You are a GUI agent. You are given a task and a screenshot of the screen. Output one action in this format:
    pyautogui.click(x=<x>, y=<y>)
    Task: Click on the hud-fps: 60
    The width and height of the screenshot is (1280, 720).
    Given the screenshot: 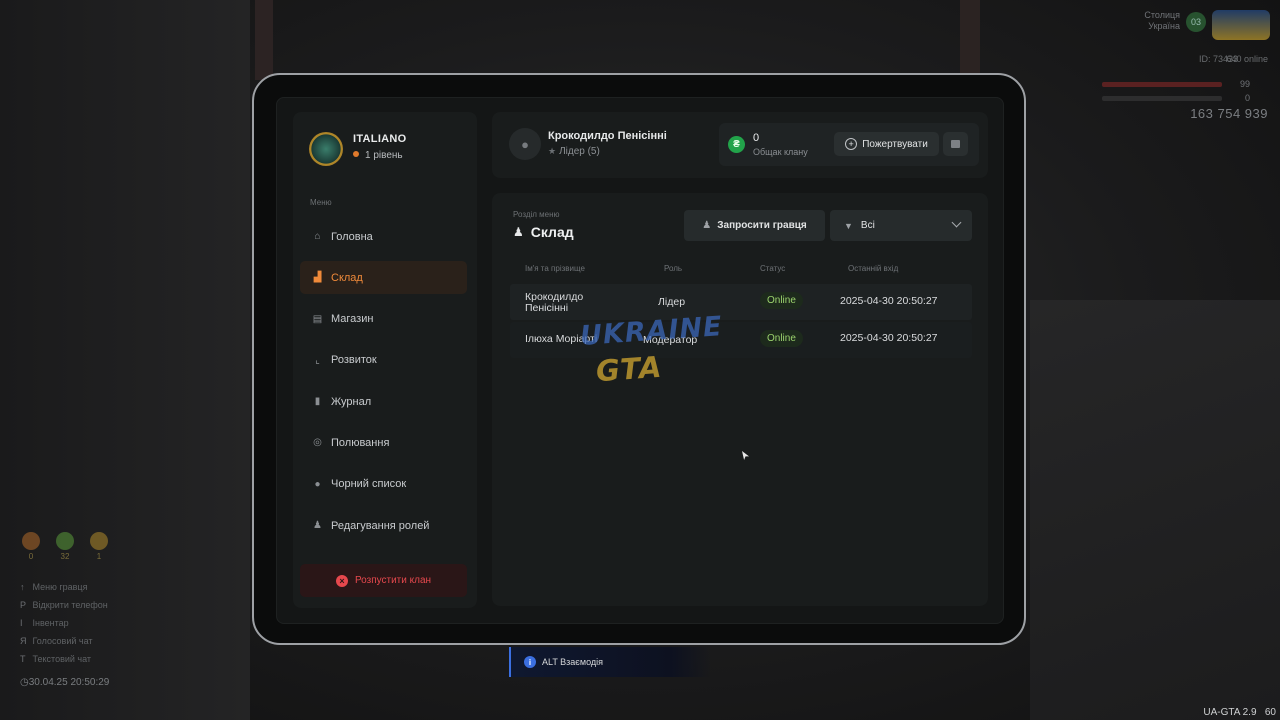 What is the action you would take?
    pyautogui.click(x=1270, y=712)
    